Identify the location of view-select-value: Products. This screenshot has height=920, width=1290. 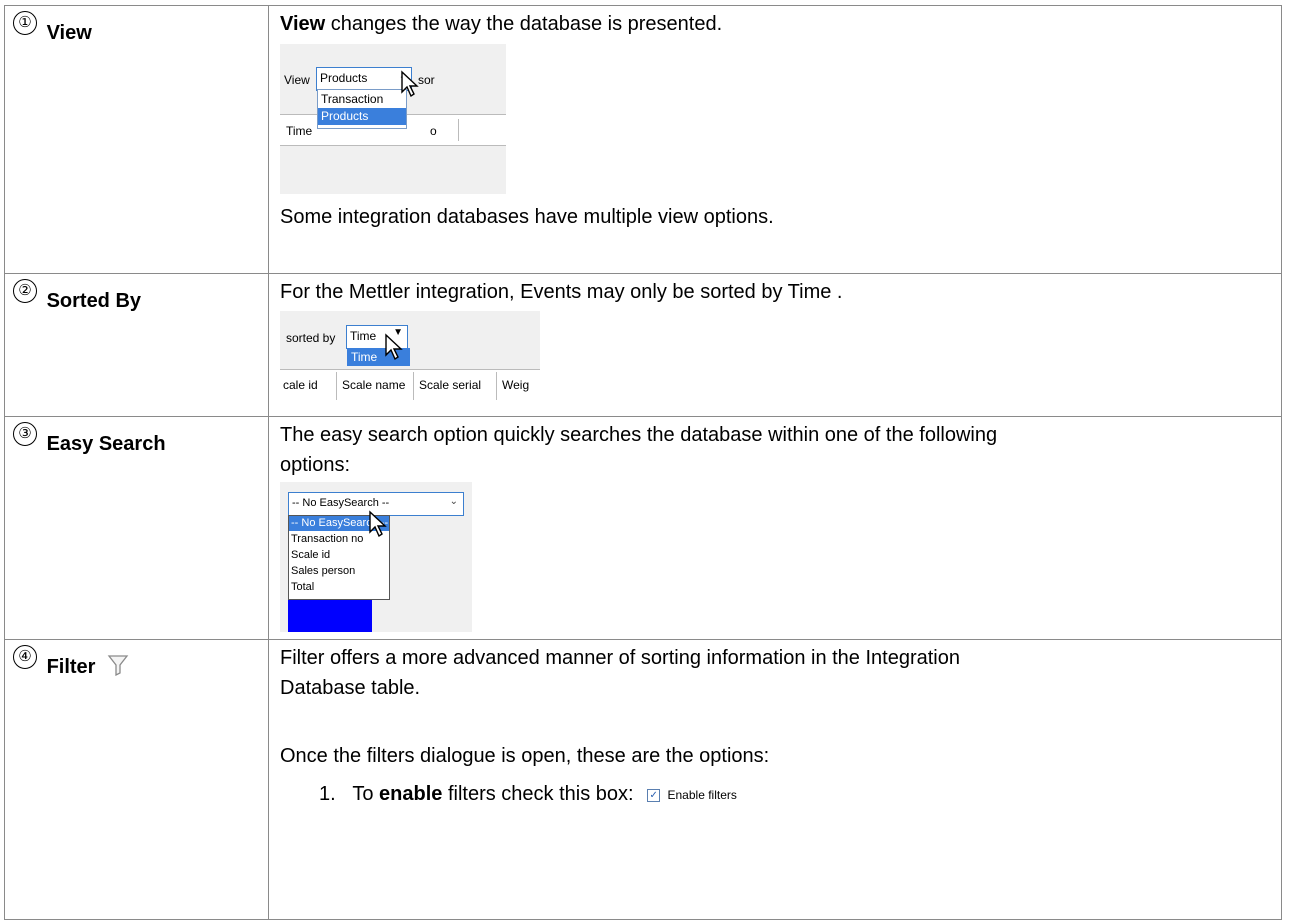
(344, 78).